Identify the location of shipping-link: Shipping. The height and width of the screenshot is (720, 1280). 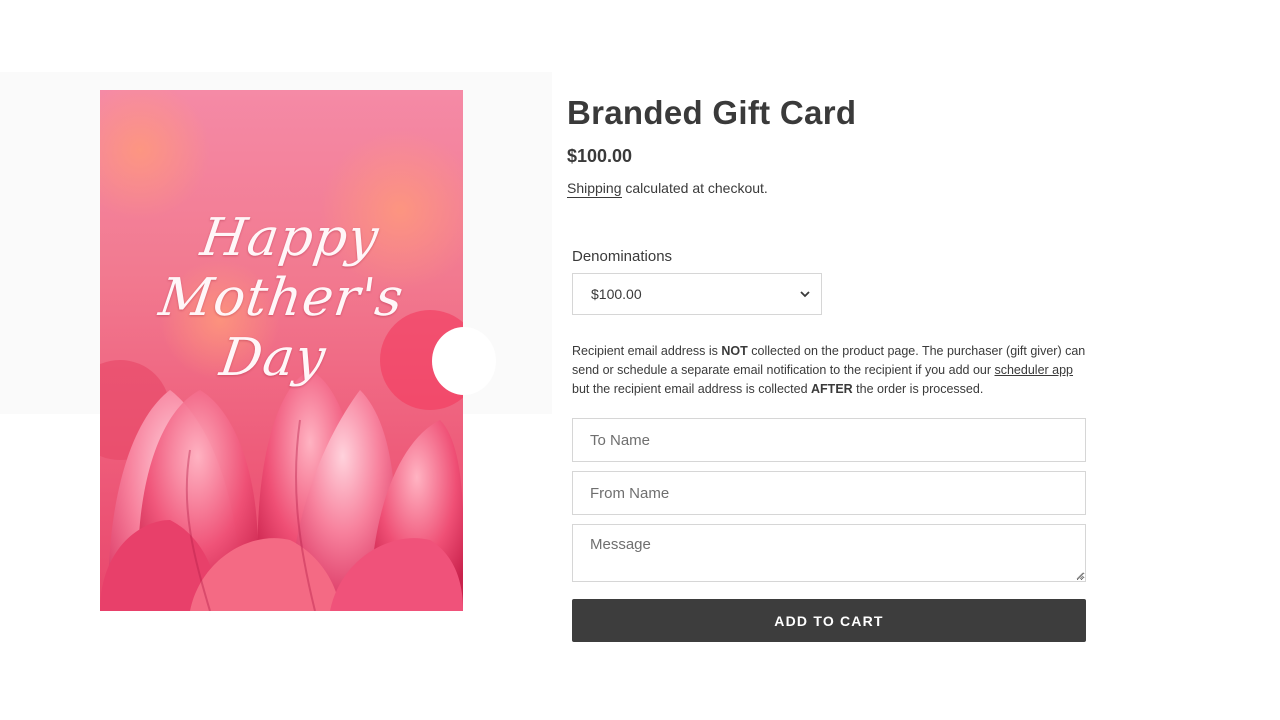
(594, 189).